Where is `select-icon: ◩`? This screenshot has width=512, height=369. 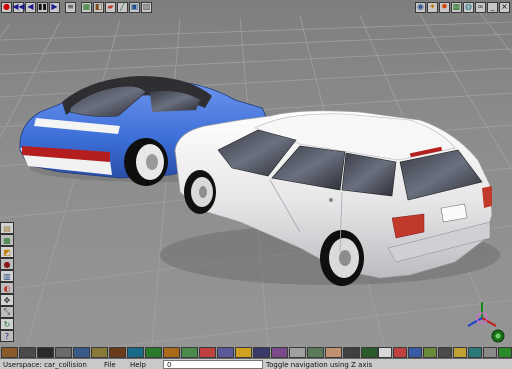 select-icon: ◩ is located at coordinates (7, 252).